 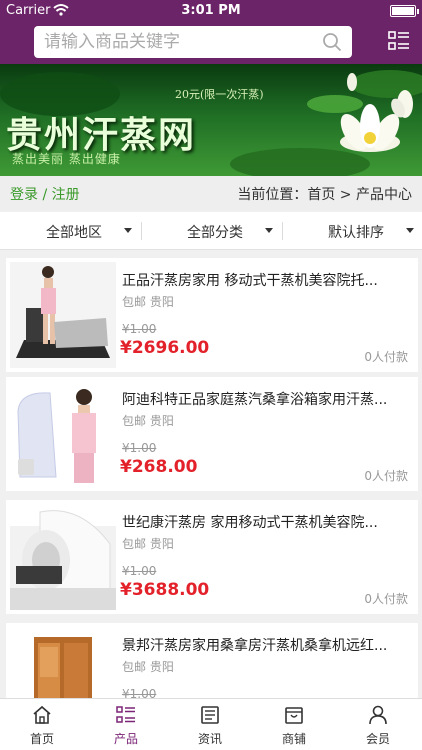 I want to click on status-bar: Carrier 3:01 PM, so click(x=211, y=11).